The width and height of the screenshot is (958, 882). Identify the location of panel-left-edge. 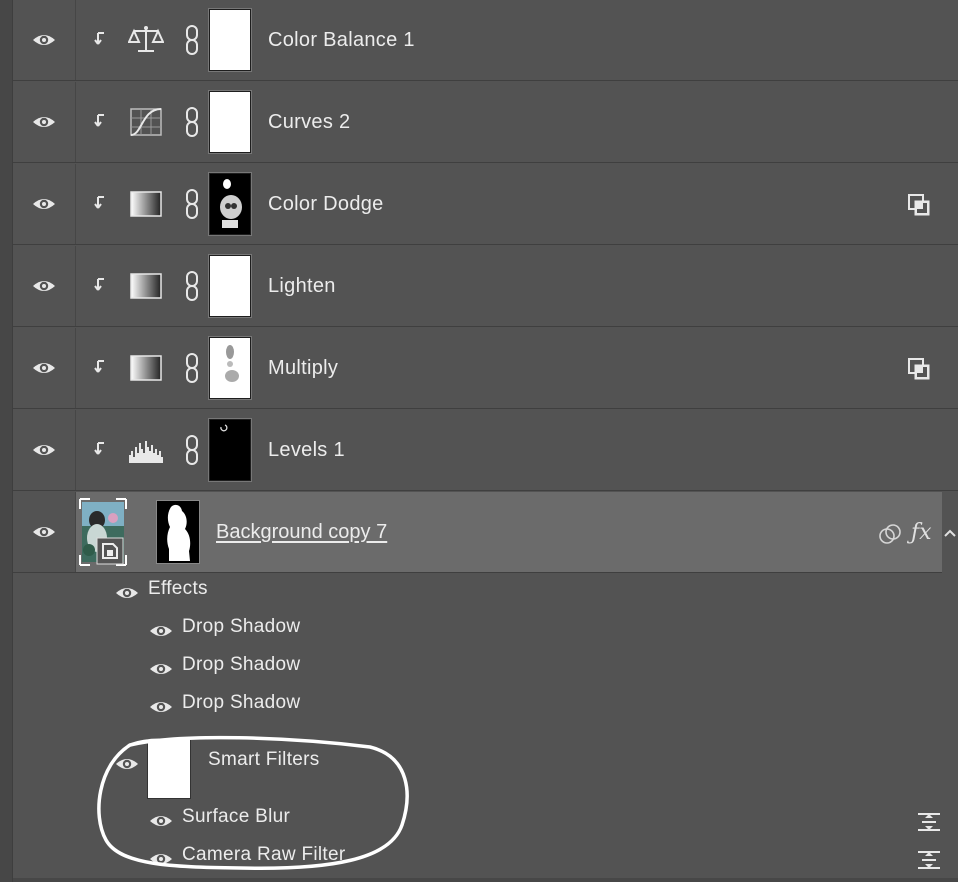
(6, 441).